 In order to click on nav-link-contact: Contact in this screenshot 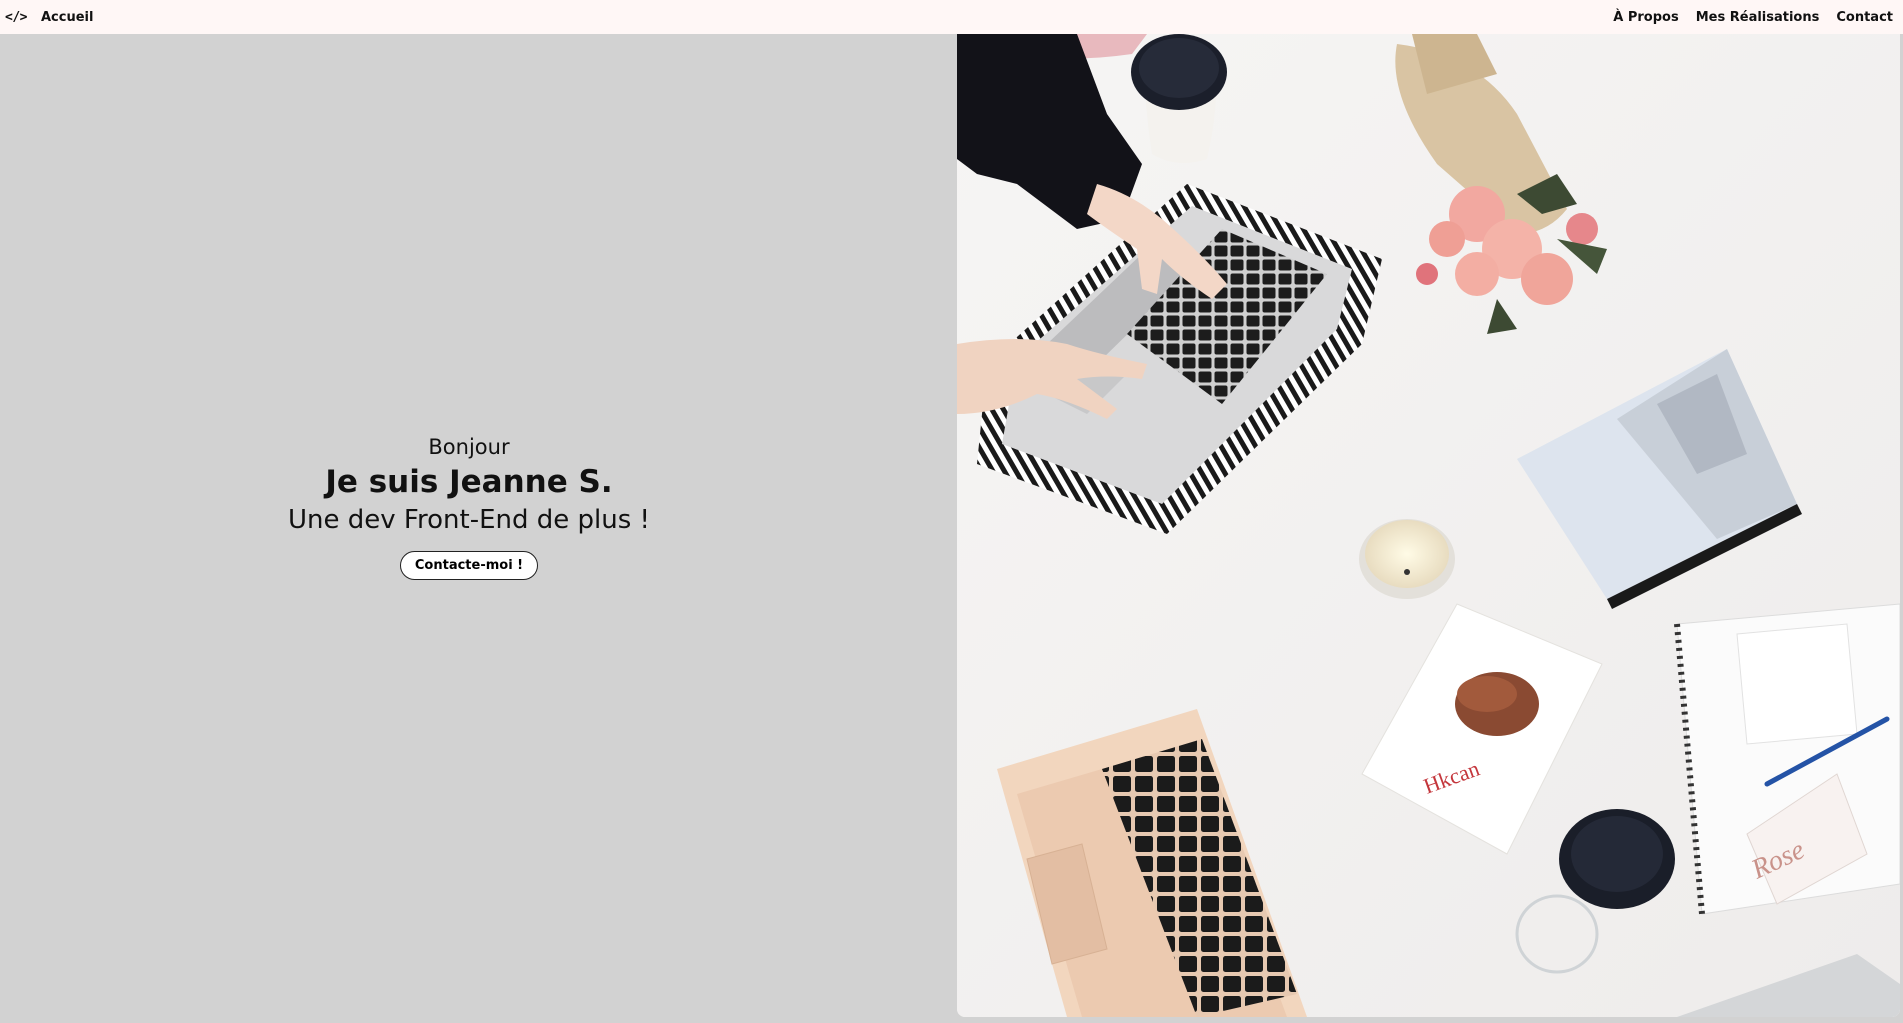, I will do `click(1864, 17)`.